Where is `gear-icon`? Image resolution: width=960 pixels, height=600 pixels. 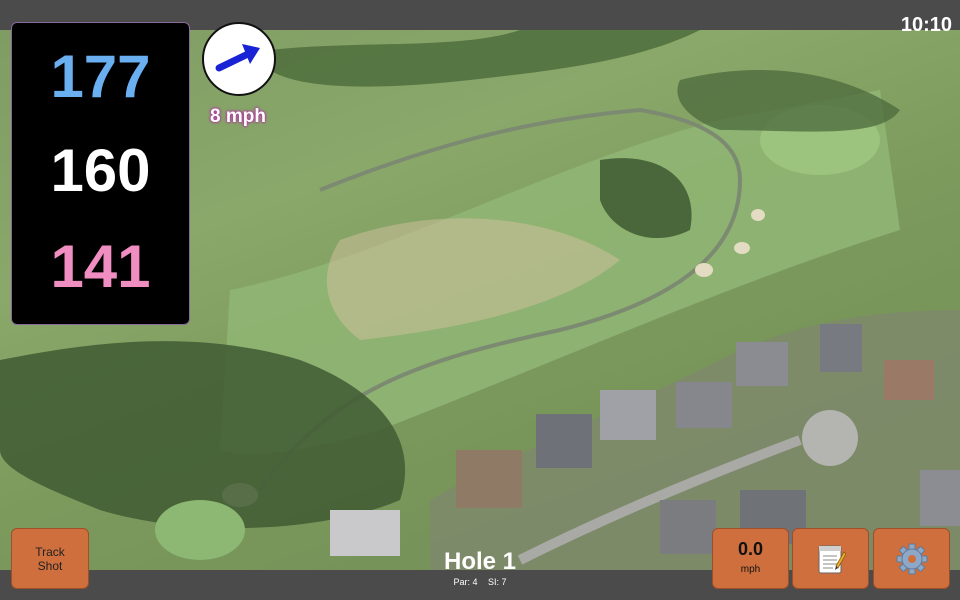 gear-icon is located at coordinates (911, 558).